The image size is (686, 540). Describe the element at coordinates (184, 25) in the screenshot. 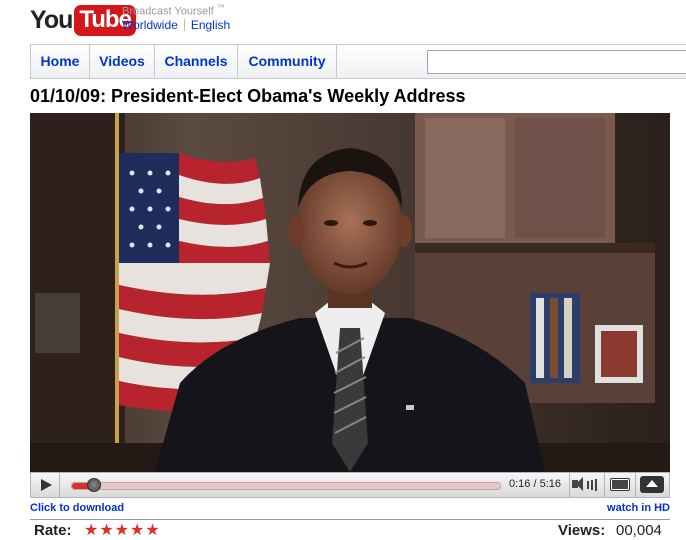

I see `locale-divider` at that location.